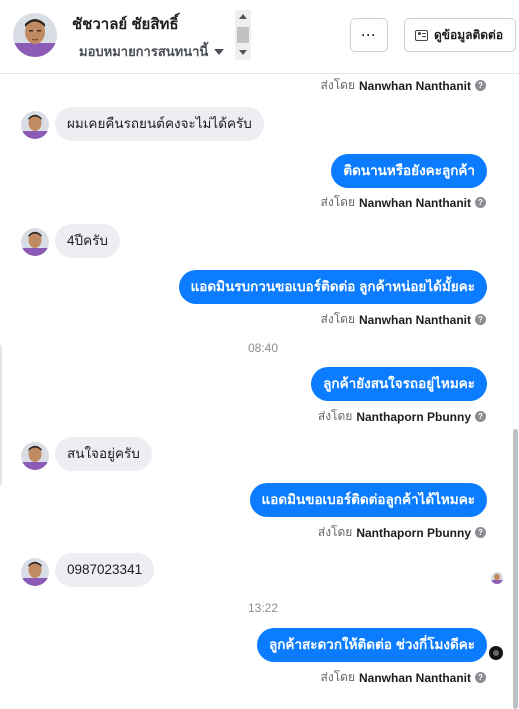  Describe the element at coordinates (497, 578) in the screenshot. I see `read-receipt-avatar` at that location.